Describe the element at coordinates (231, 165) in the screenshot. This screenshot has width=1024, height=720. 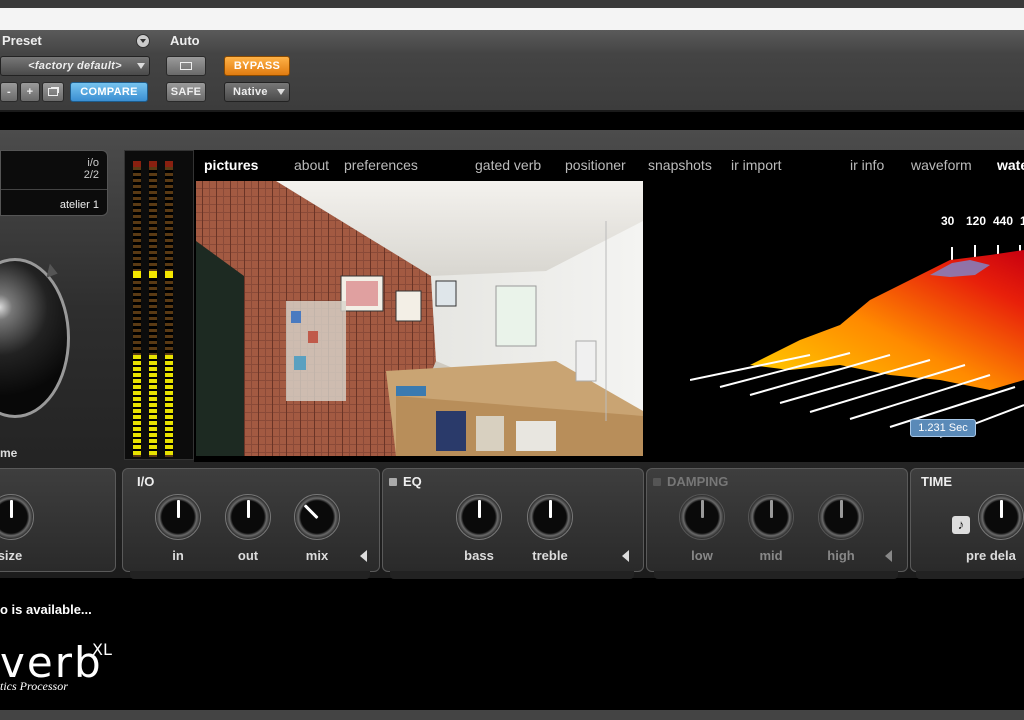
I see `tab-pictures: pictures` at that location.